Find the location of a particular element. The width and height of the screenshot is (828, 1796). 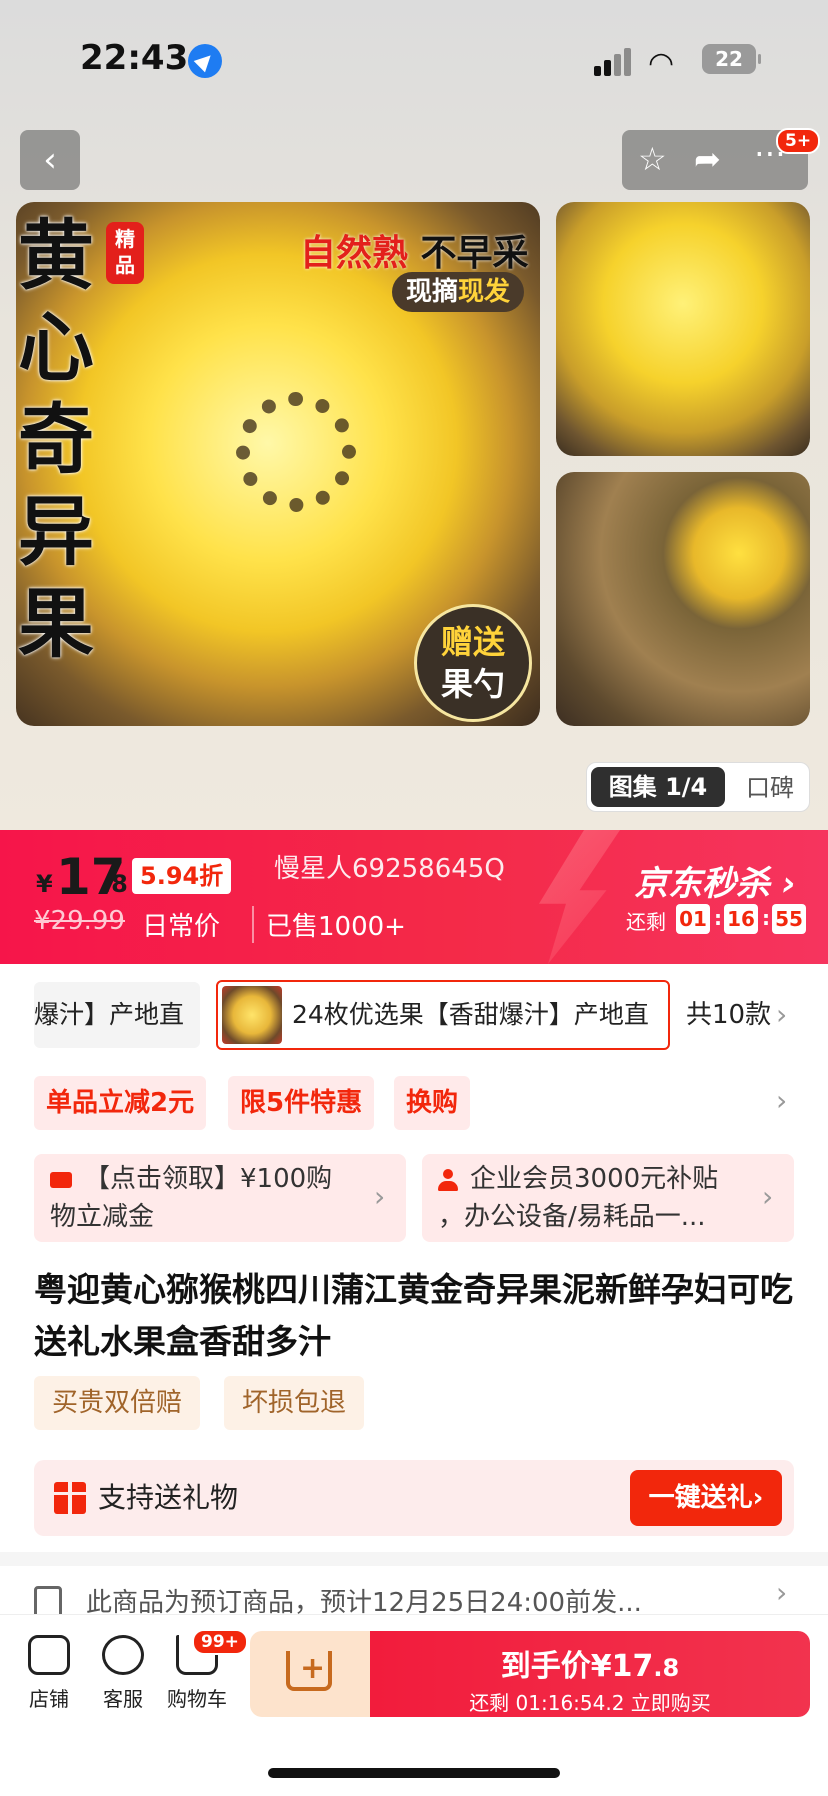

cellular-signal-icon is located at coordinates (614, 62).